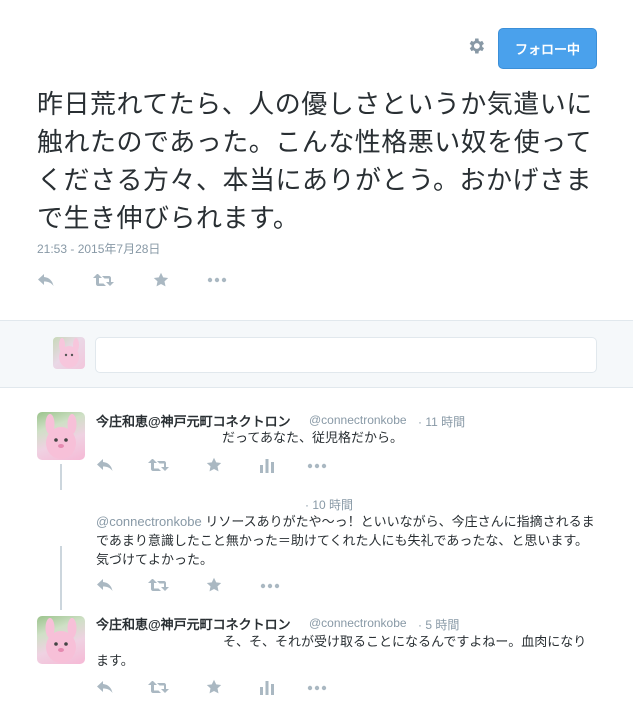  Describe the element at coordinates (346, 355) in the screenshot. I see `reply-input` at that location.